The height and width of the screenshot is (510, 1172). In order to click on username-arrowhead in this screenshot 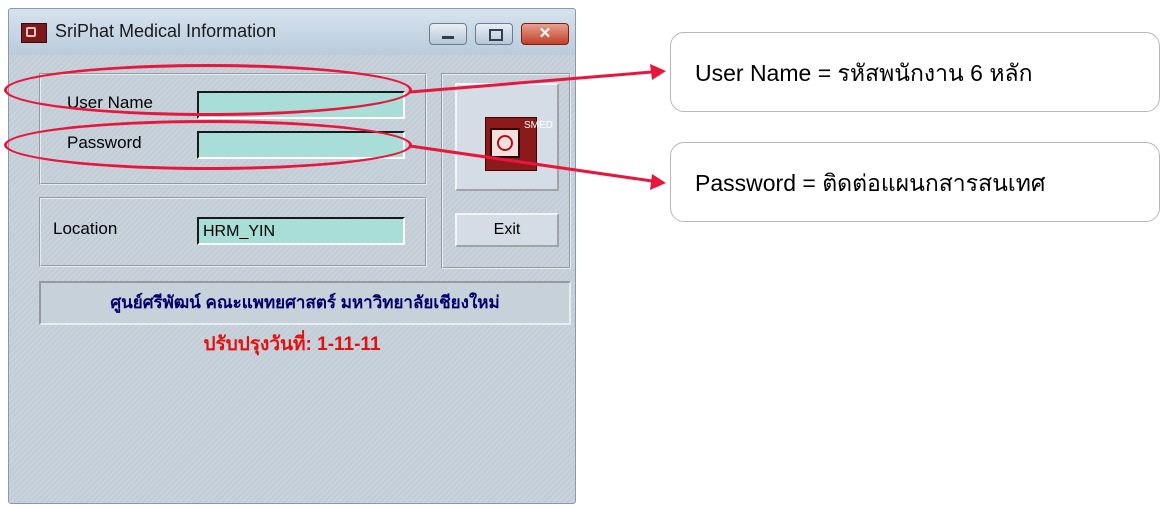, I will do `click(658, 72)`.